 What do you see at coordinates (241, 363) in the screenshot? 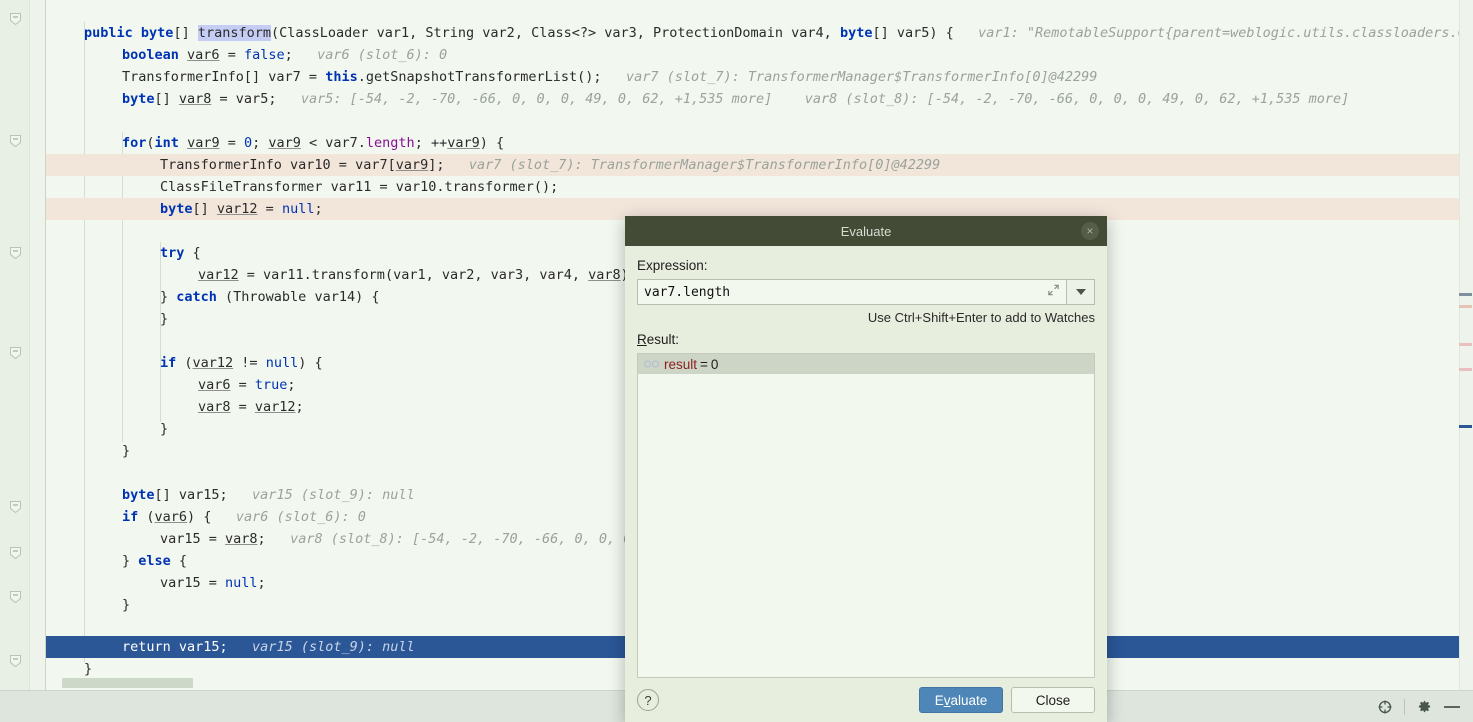
I see `code-text: if (var12 != null) {` at bounding box center [241, 363].